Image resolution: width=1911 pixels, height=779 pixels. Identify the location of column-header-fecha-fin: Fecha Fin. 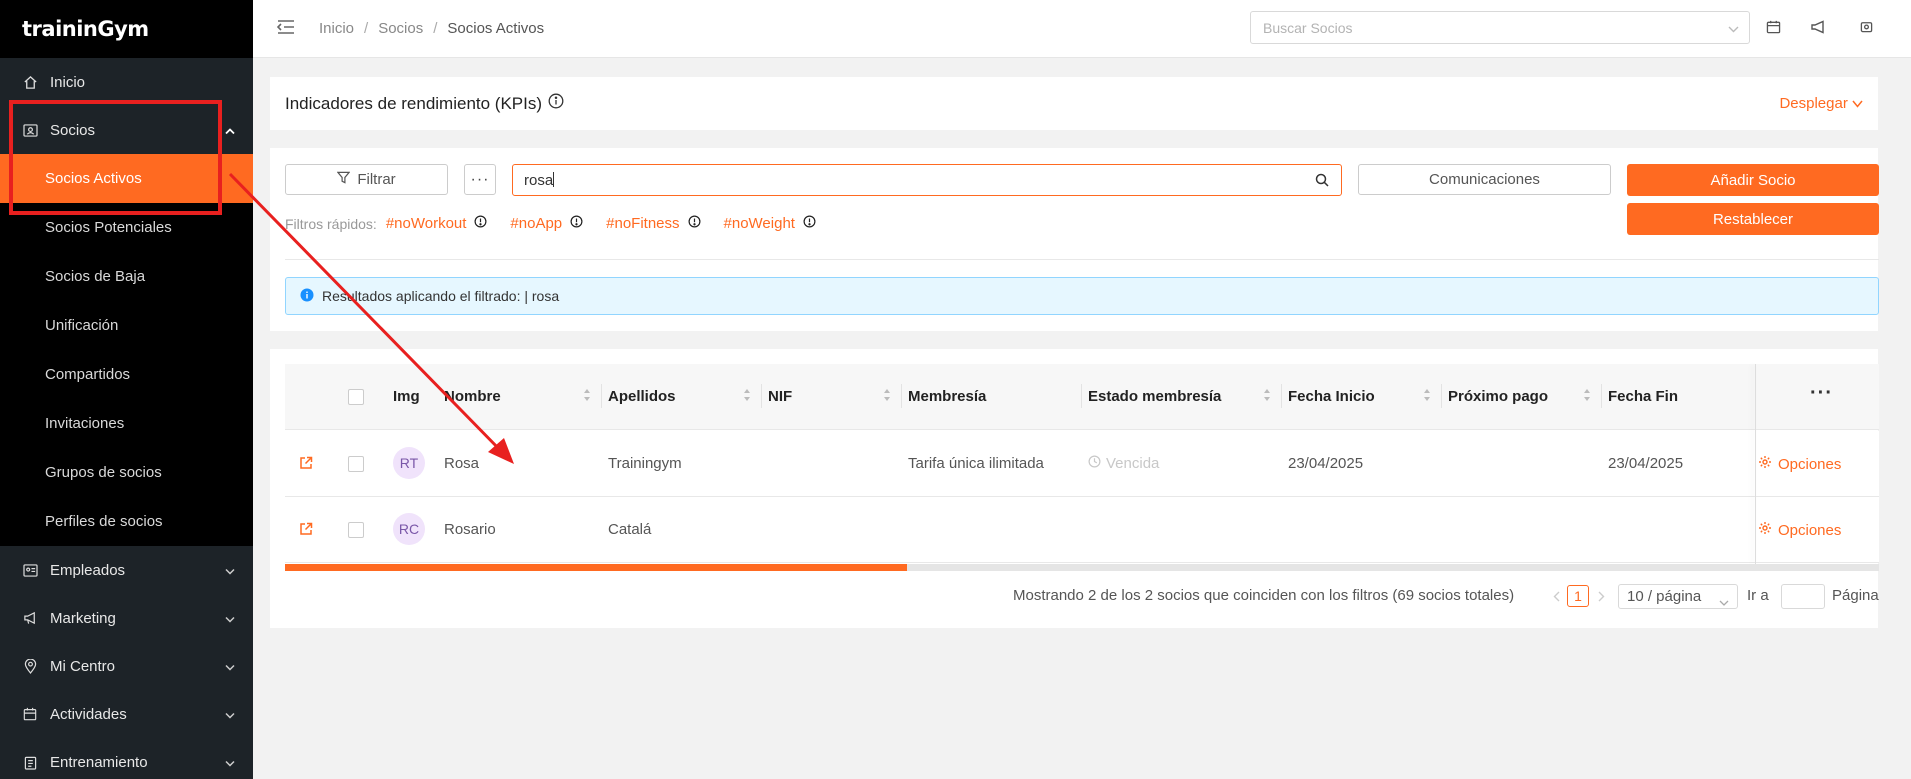
(1643, 396).